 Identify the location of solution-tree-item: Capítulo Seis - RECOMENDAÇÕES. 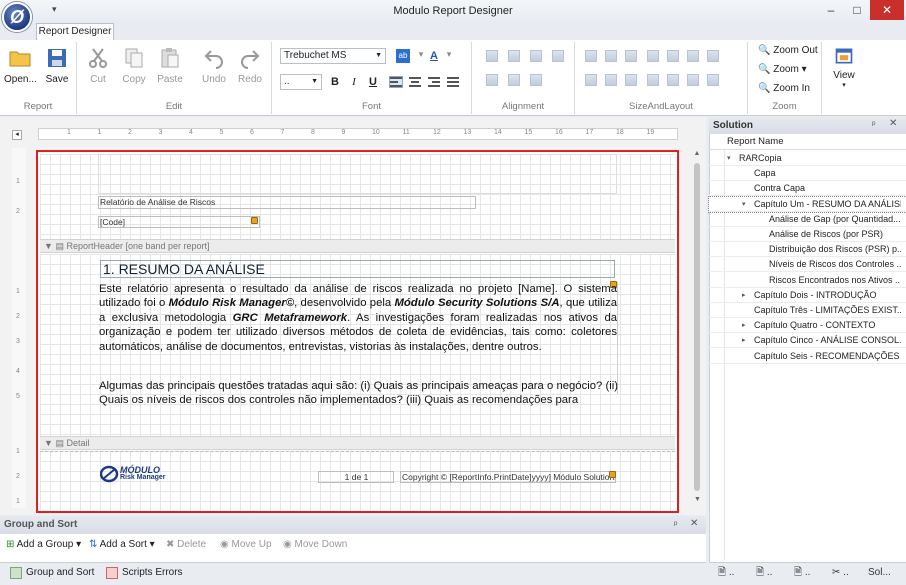
(807, 356).